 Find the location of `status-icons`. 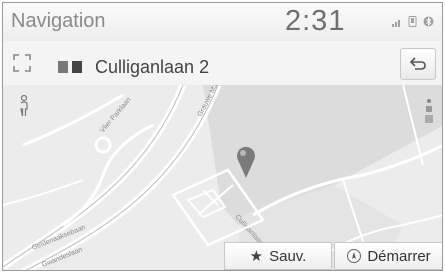

status-icons is located at coordinates (413, 23).